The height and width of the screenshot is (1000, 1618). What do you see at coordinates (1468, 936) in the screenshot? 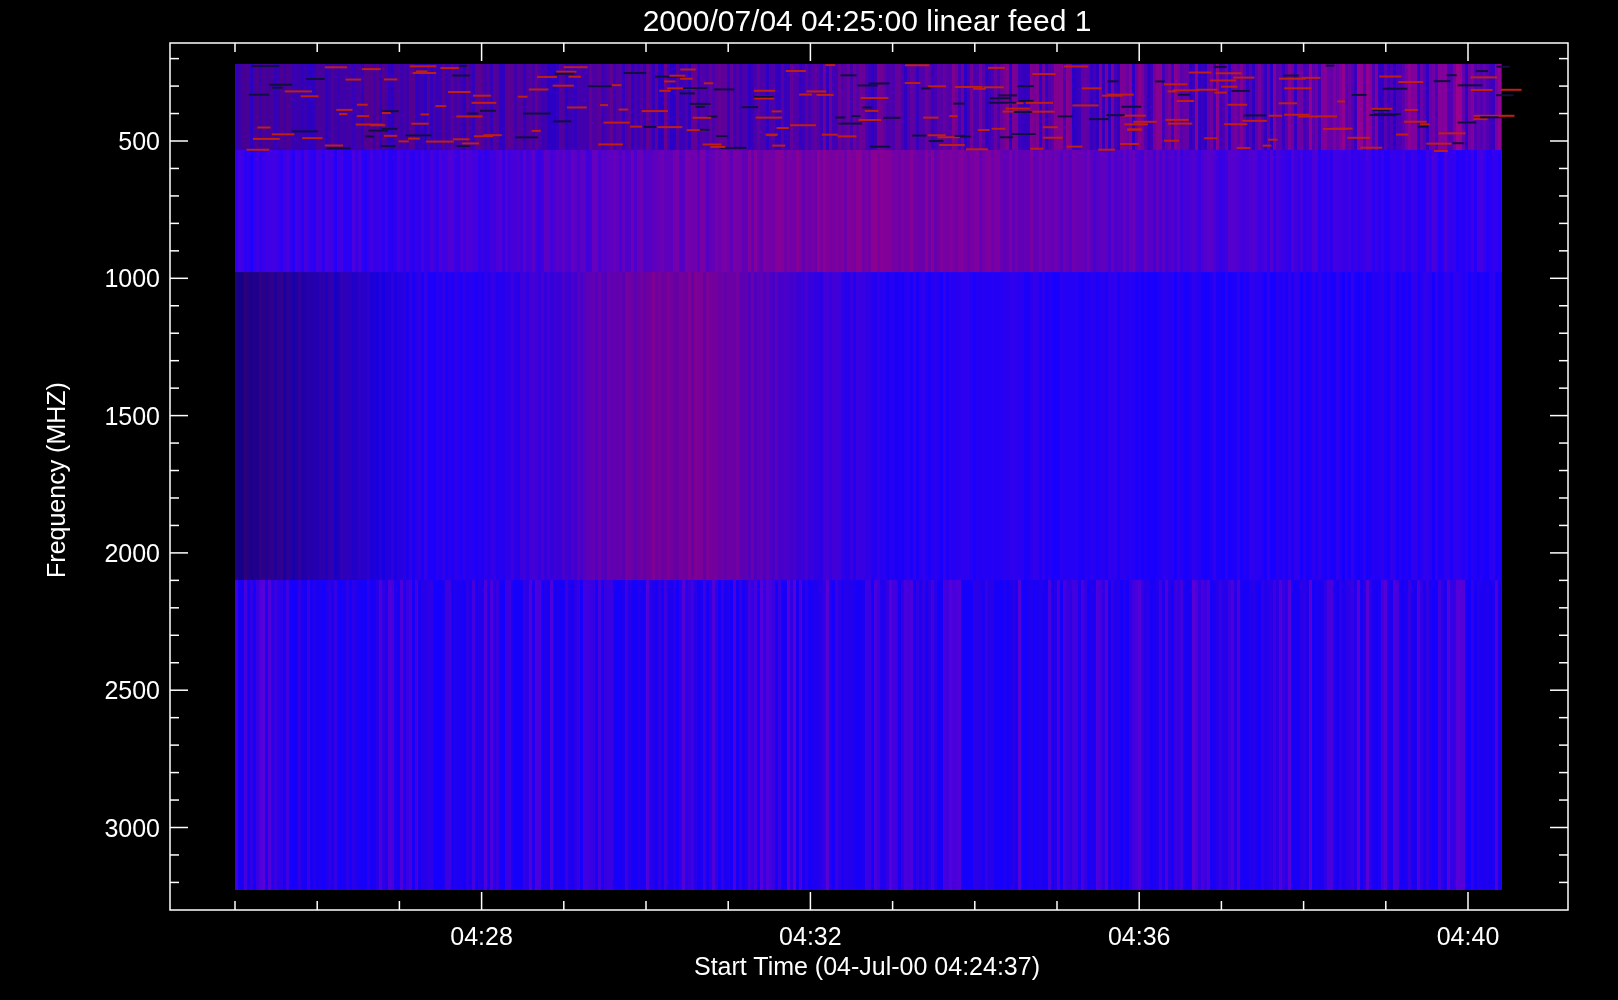
I see `x-tick-label: 04:40` at bounding box center [1468, 936].